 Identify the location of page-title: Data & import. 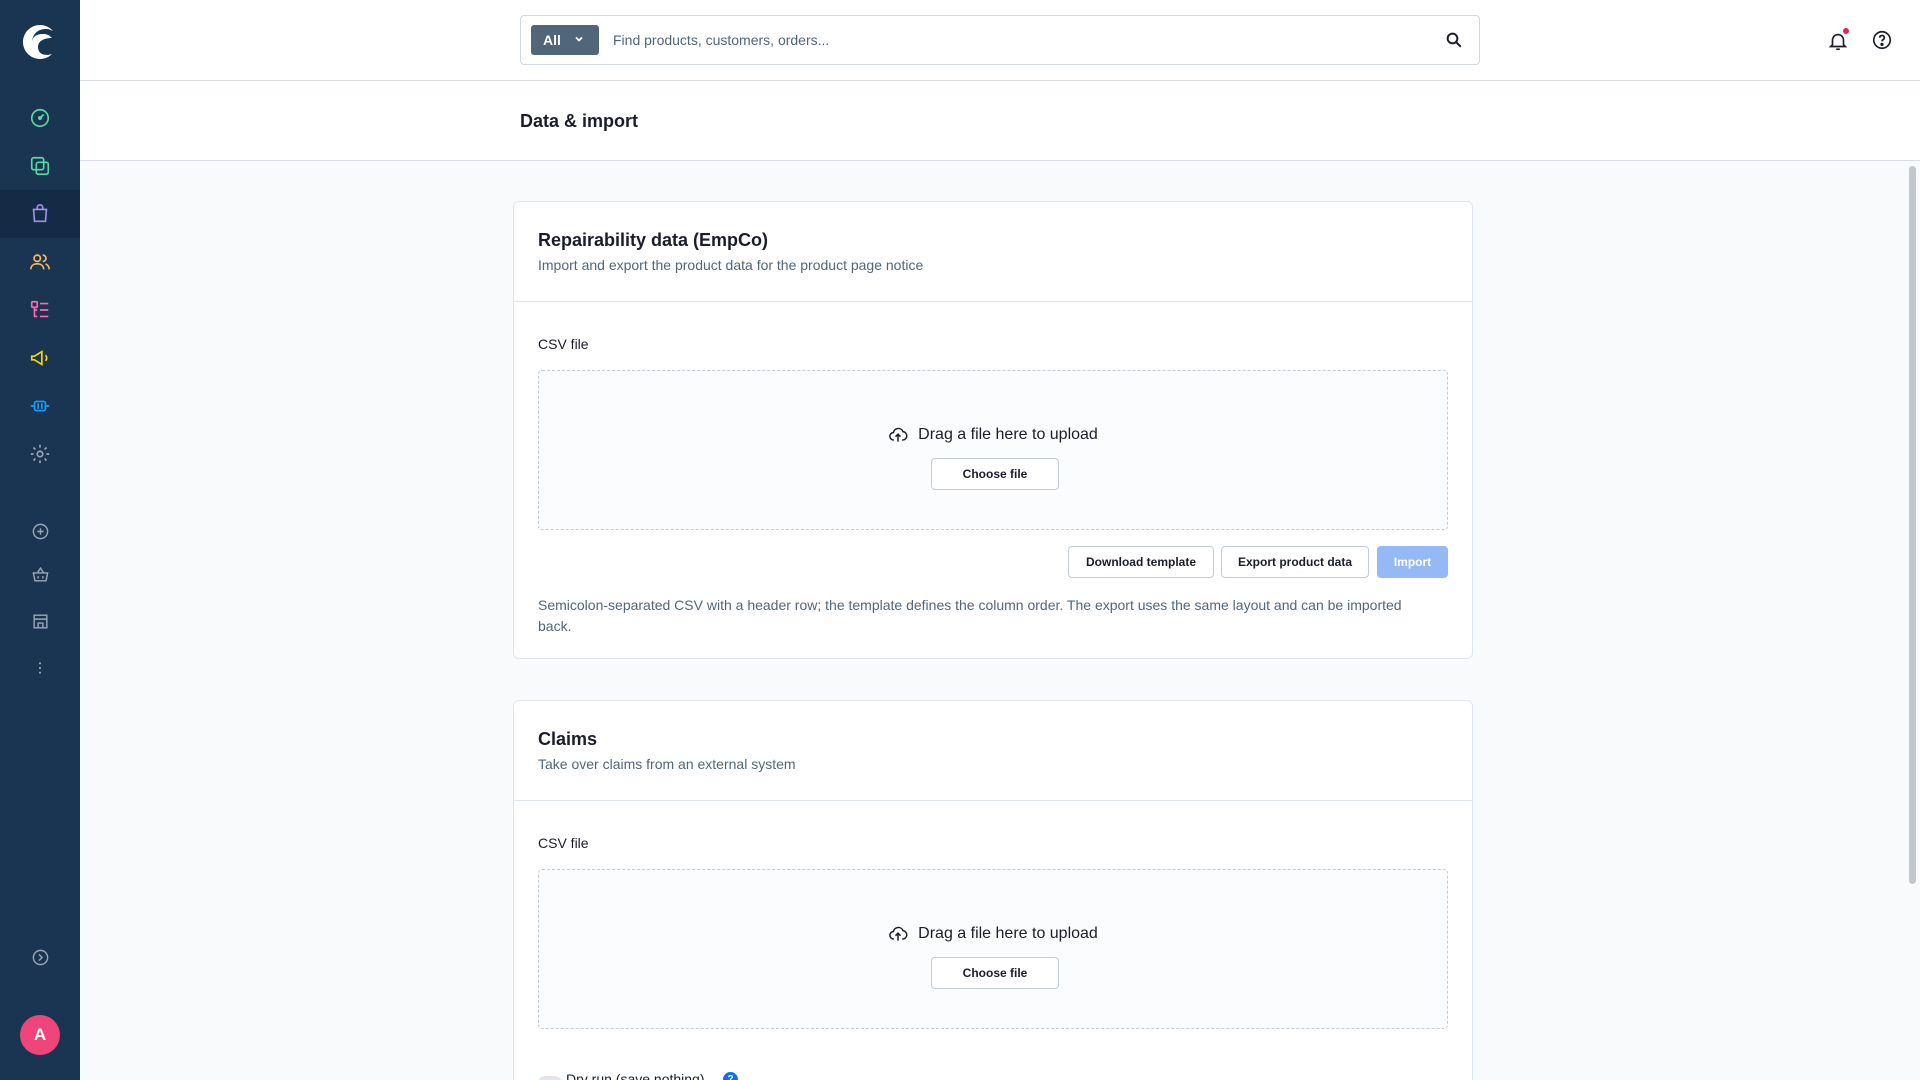
(579, 121).